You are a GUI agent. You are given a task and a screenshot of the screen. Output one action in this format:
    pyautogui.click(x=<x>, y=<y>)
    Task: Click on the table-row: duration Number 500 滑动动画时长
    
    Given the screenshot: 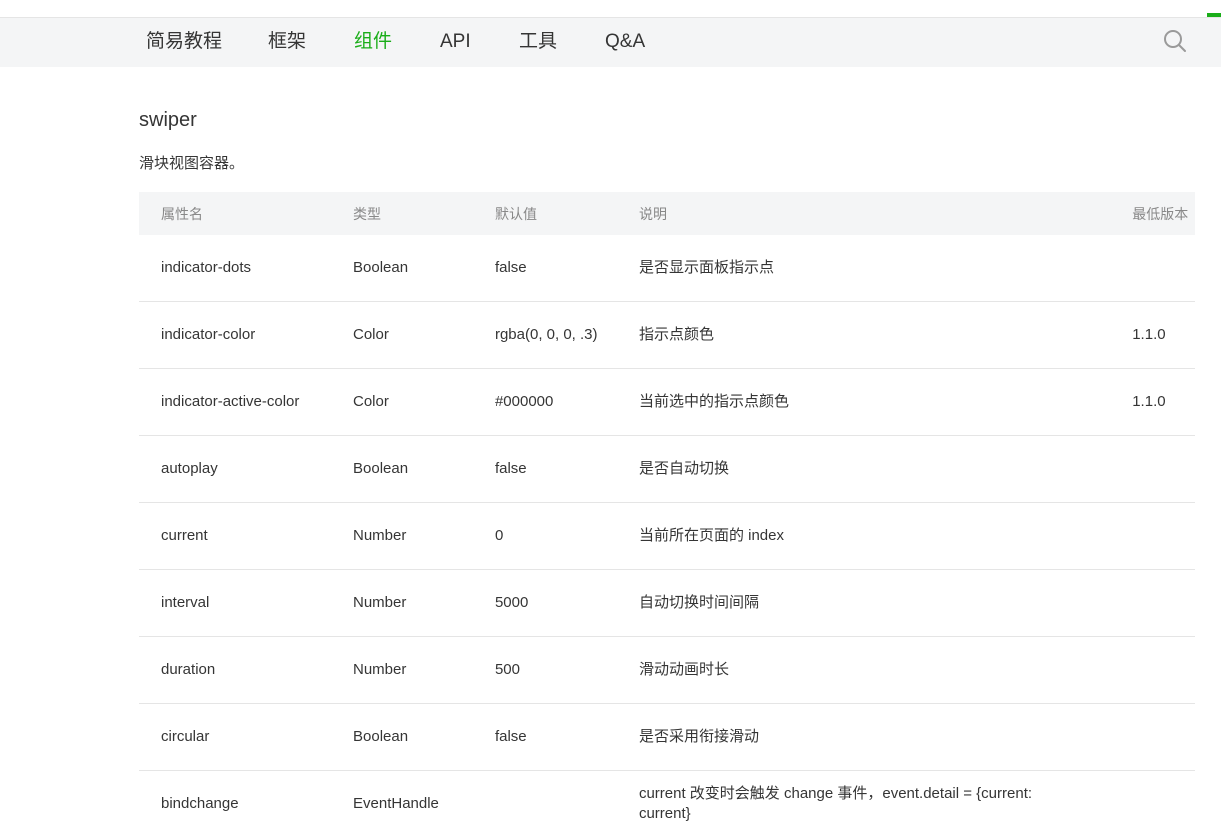 What is the action you would take?
    pyautogui.click(x=667, y=670)
    